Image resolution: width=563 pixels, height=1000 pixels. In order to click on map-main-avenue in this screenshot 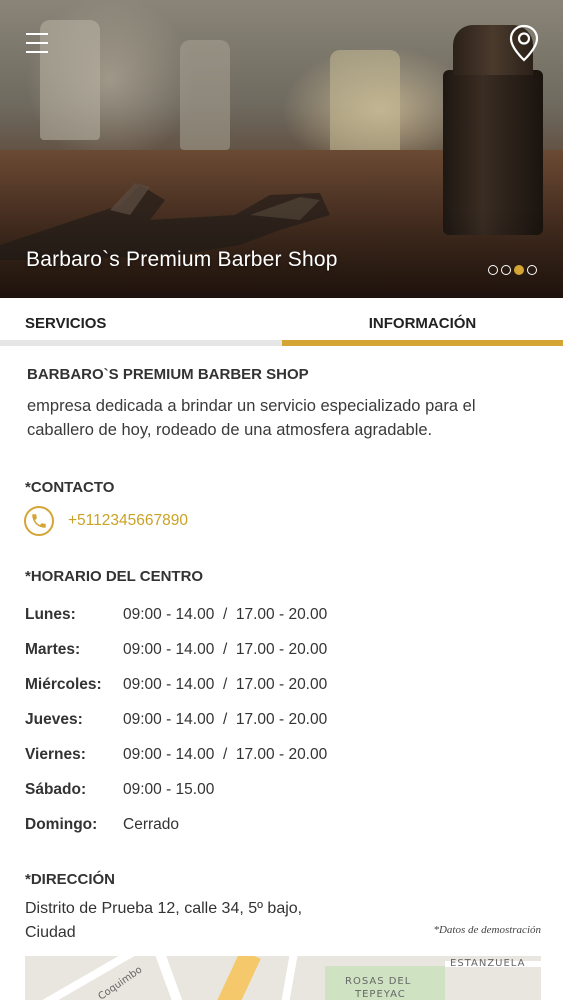, I will do `click(236, 978)`.